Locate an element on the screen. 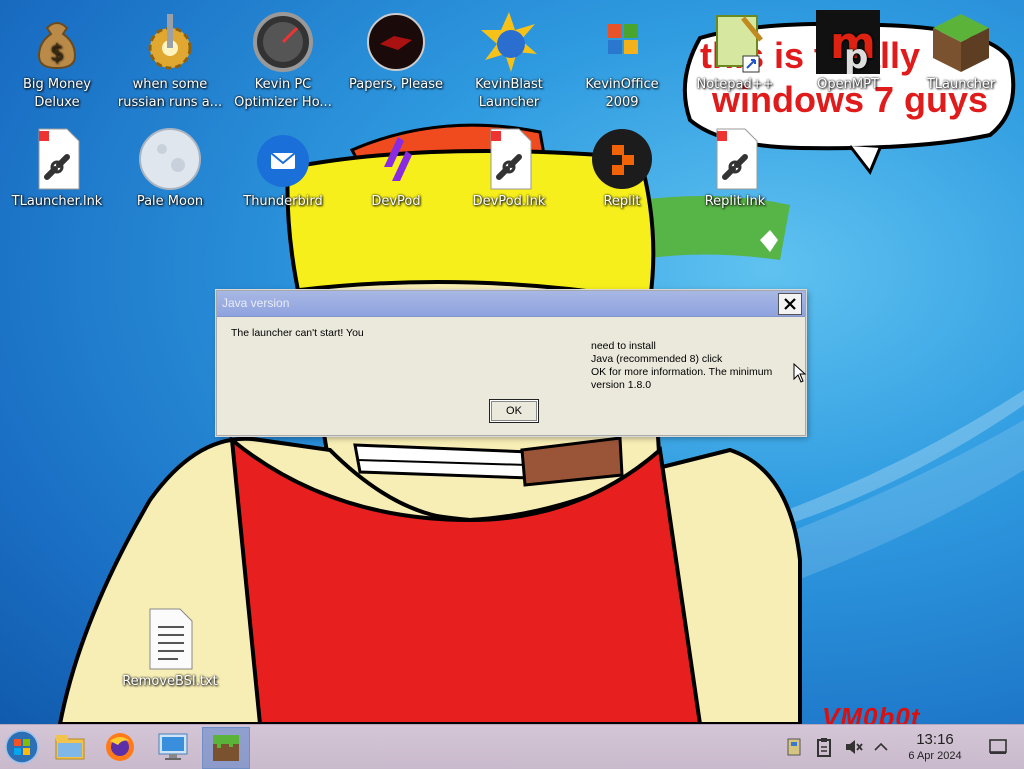  desktop-icon-devpod: DevPod is located at coordinates (396, 169).